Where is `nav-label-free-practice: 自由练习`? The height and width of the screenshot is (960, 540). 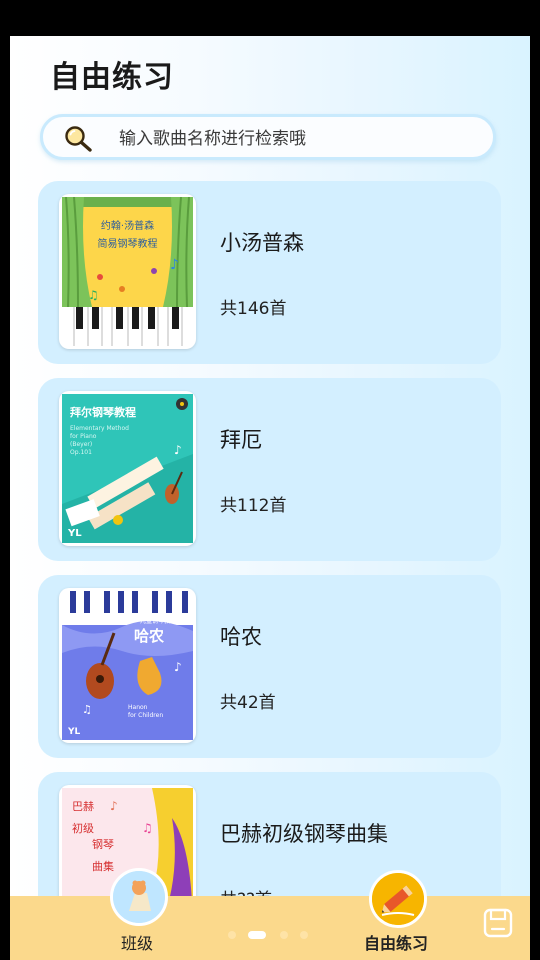 nav-label-free-practice: 自由练习 is located at coordinates (396, 943).